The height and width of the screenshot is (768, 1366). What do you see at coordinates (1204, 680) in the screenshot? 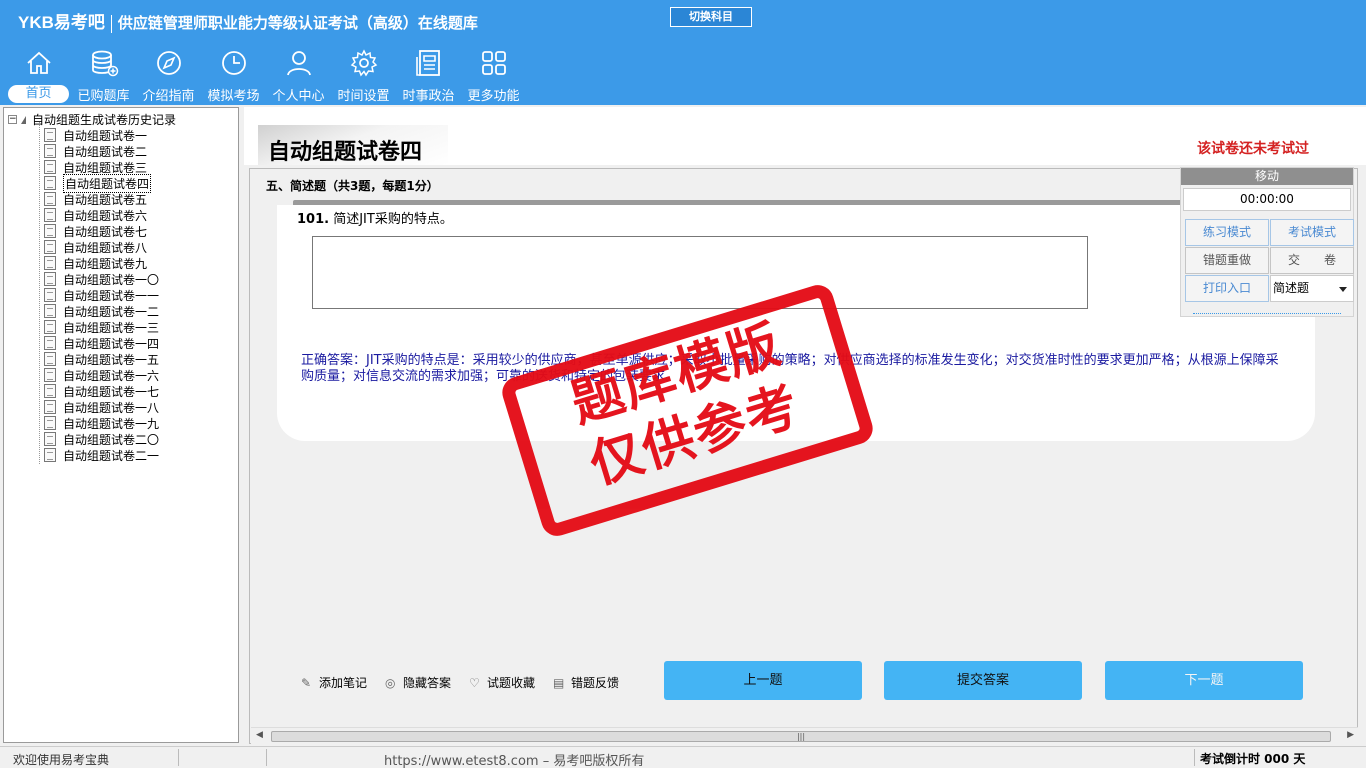
I see `next-question-button: 下一题` at bounding box center [1204, 680].